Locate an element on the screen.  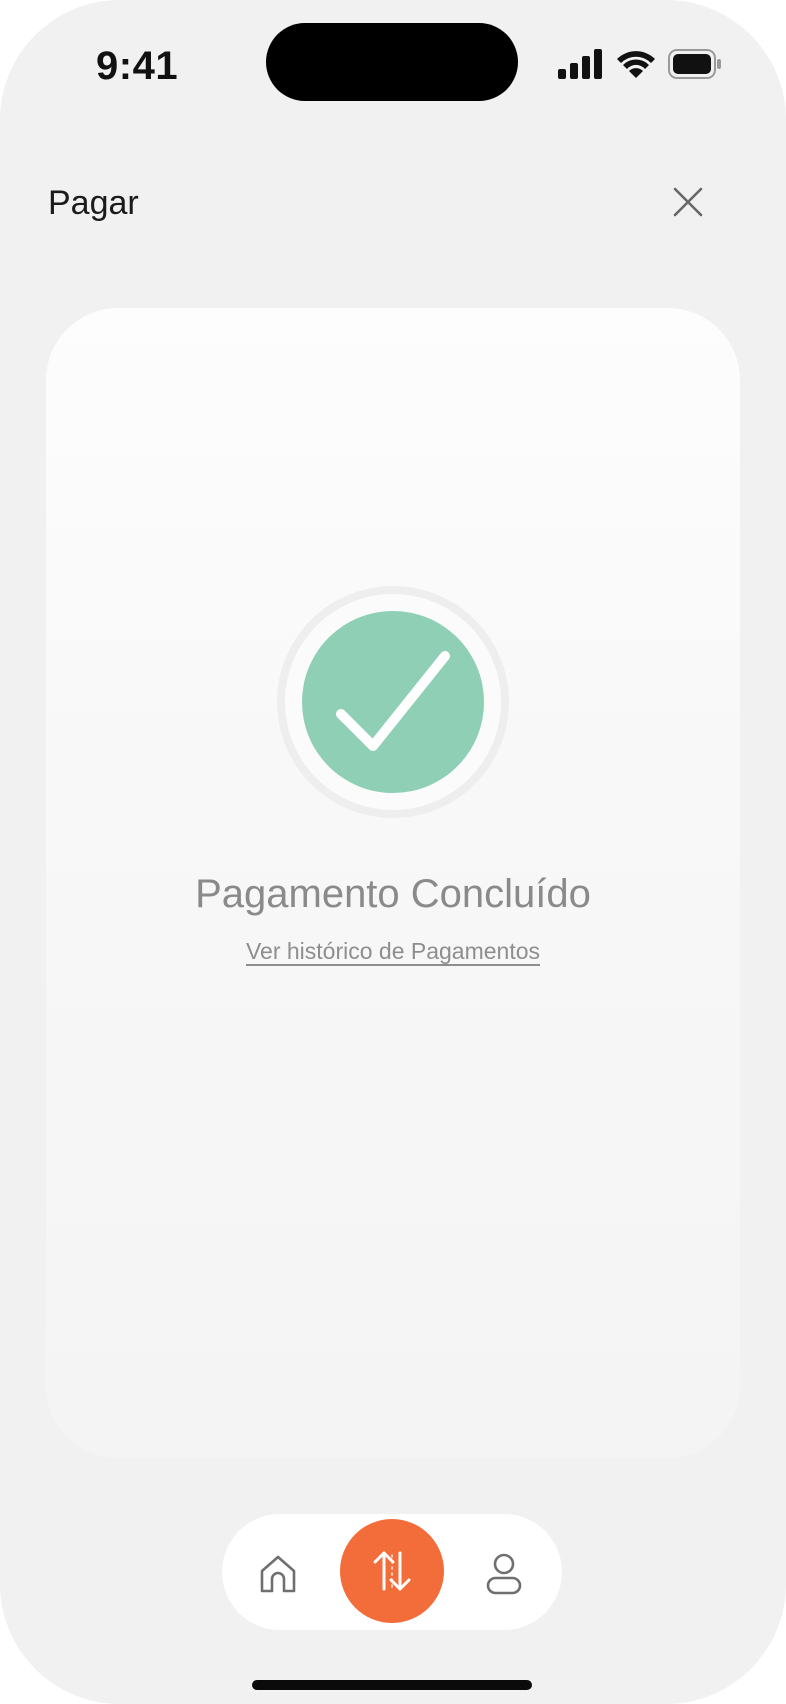
transfer-arrows-icon is located at coordinates (392, 1571).